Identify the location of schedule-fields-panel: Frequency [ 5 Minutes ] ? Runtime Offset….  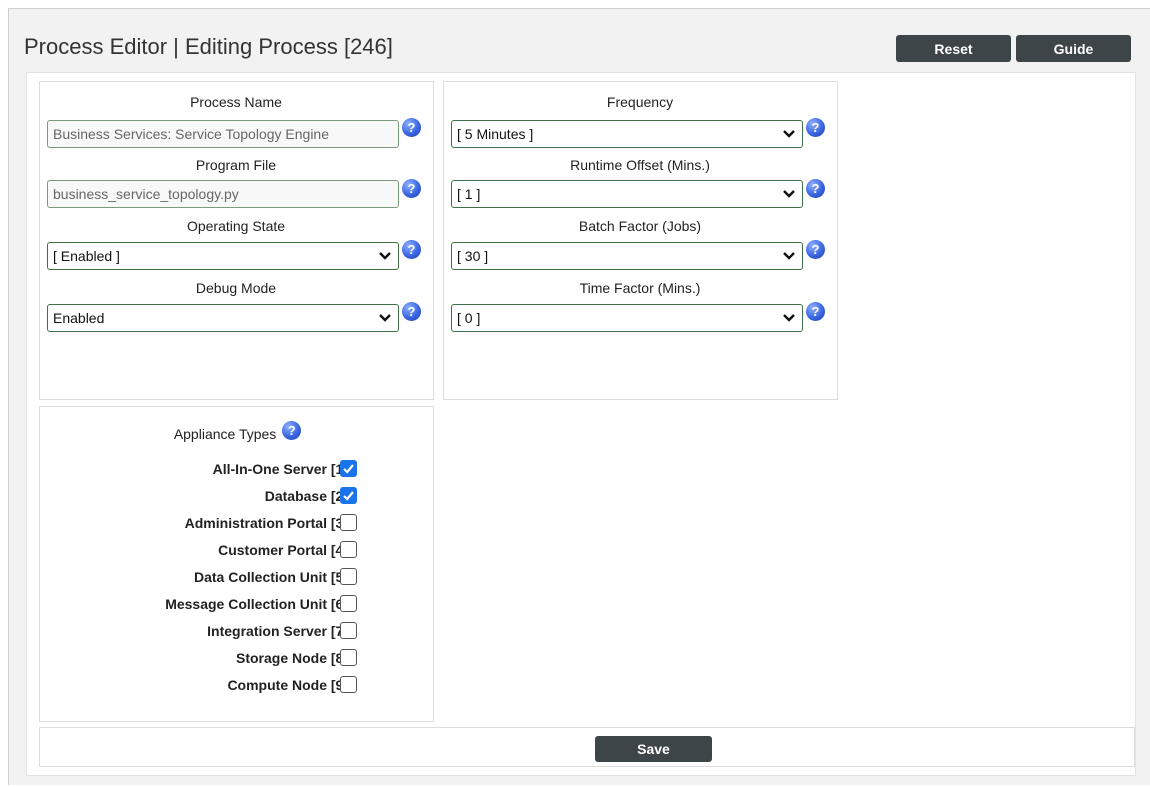
(640, 240).